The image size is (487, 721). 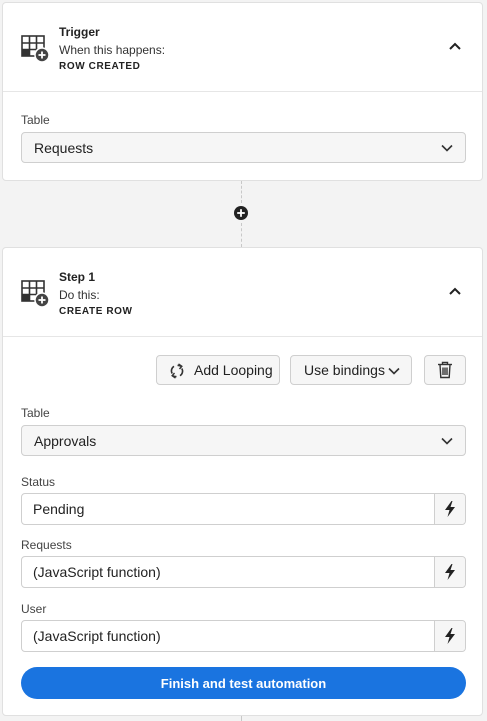 I want to click on add-looping-button: Add Looping, so click(x=218, y=370).